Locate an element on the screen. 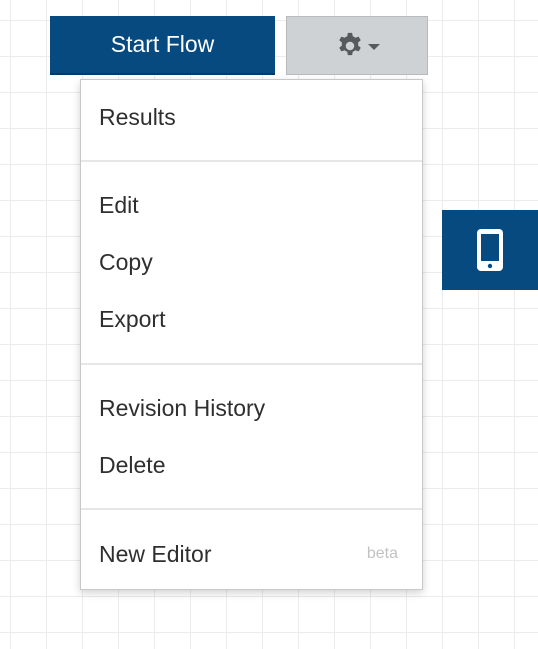  menu-item-edit: Edit is located at coordinates (251, 205).